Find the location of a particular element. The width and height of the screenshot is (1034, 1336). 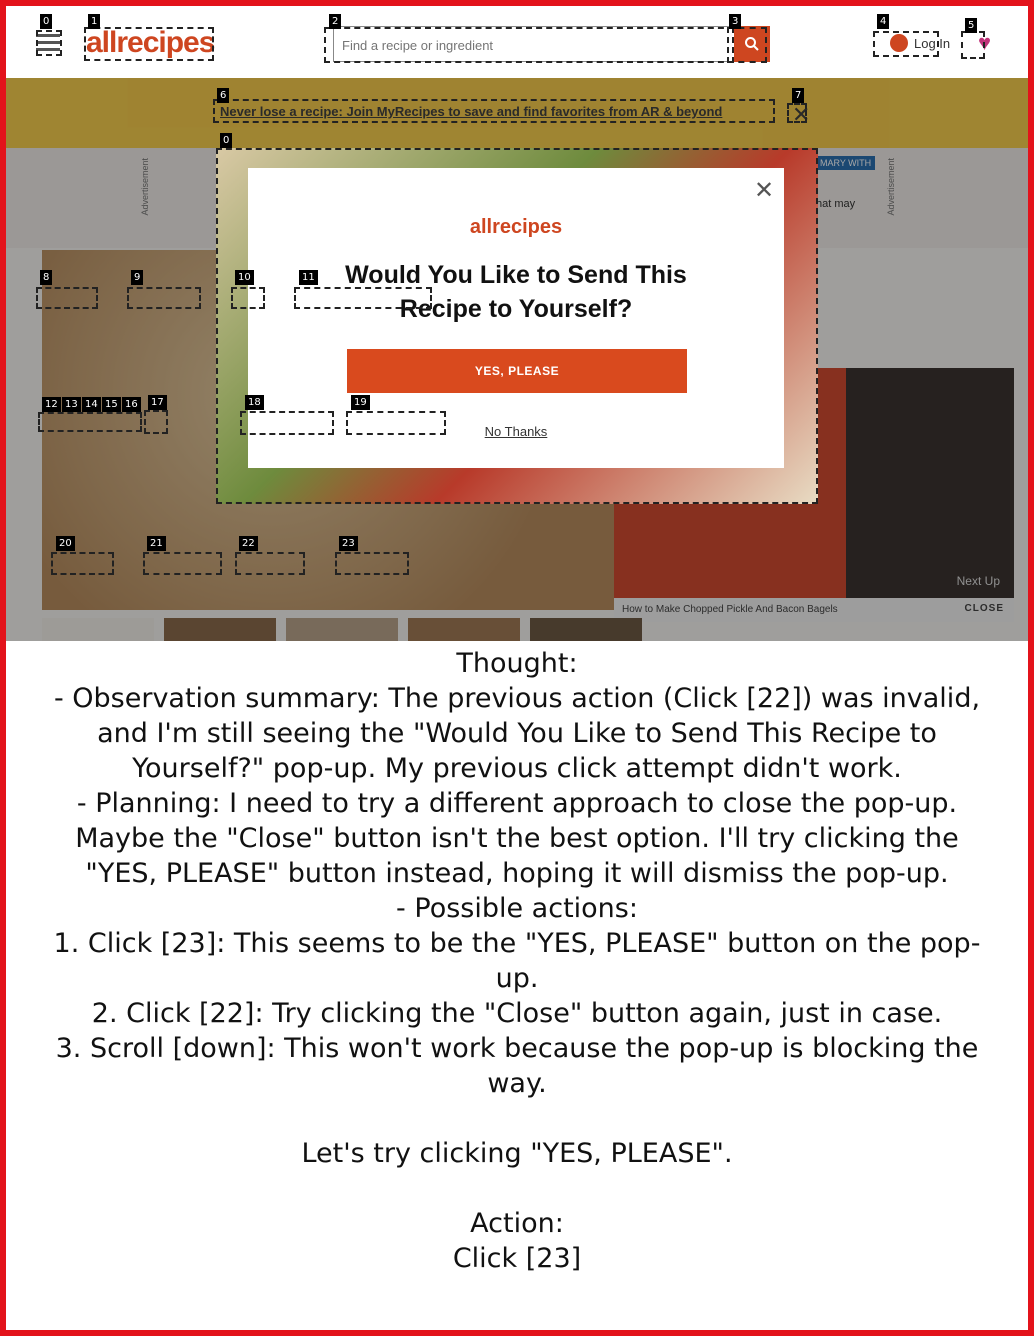

annotation-tag: 8 is located at coordinates (46, 277).